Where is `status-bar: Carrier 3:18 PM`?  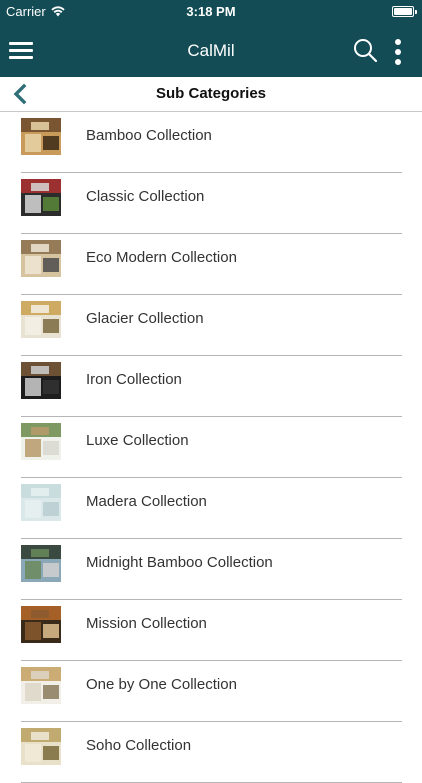
status-bar: Carrier 3:18 PM is located at coordinates (211, 12).